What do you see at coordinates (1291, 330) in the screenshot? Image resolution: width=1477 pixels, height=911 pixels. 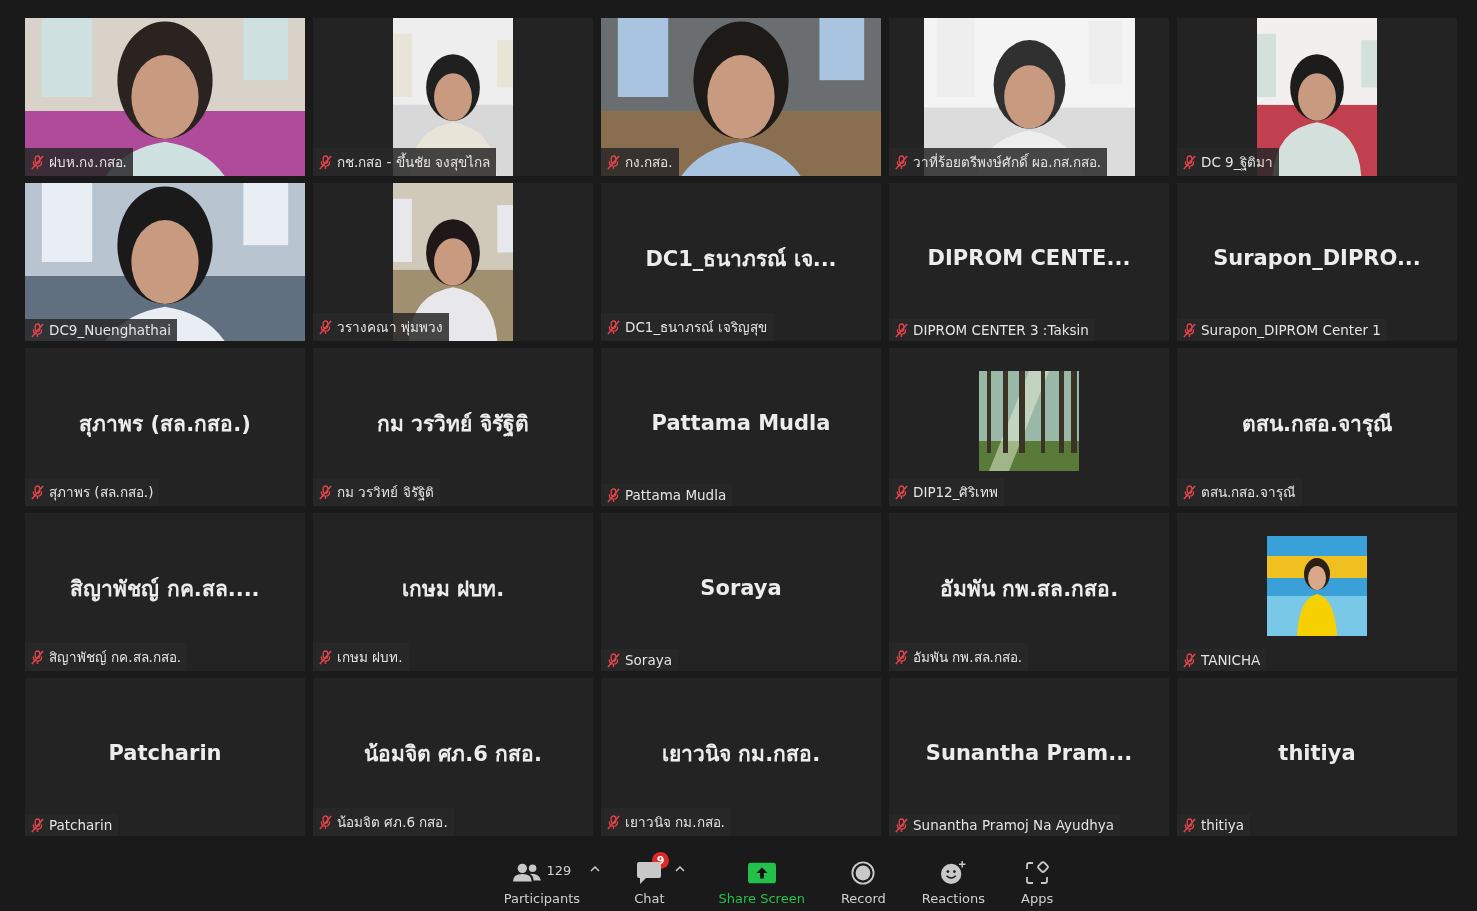 I see `participant-name: Surapon_DIPROM Center 1` at bounding box center [1291, 330].